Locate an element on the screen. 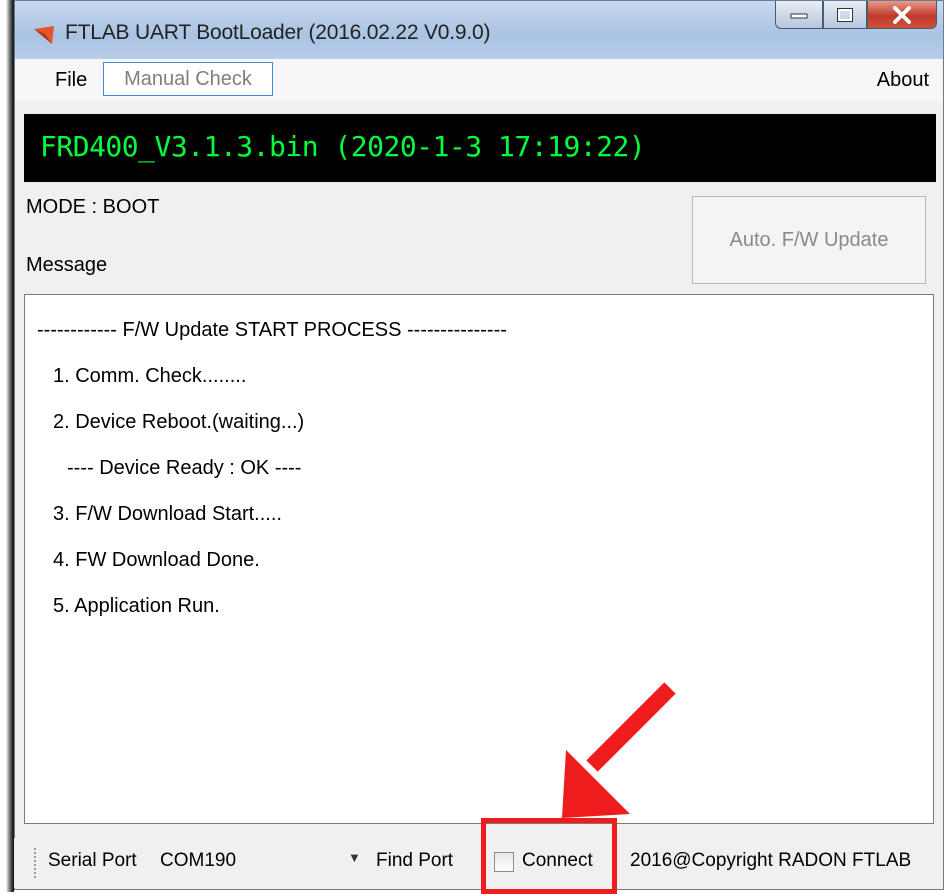 The width and height of the screenshot is (946, 894). close-icon is located at coordinates (902, 14).